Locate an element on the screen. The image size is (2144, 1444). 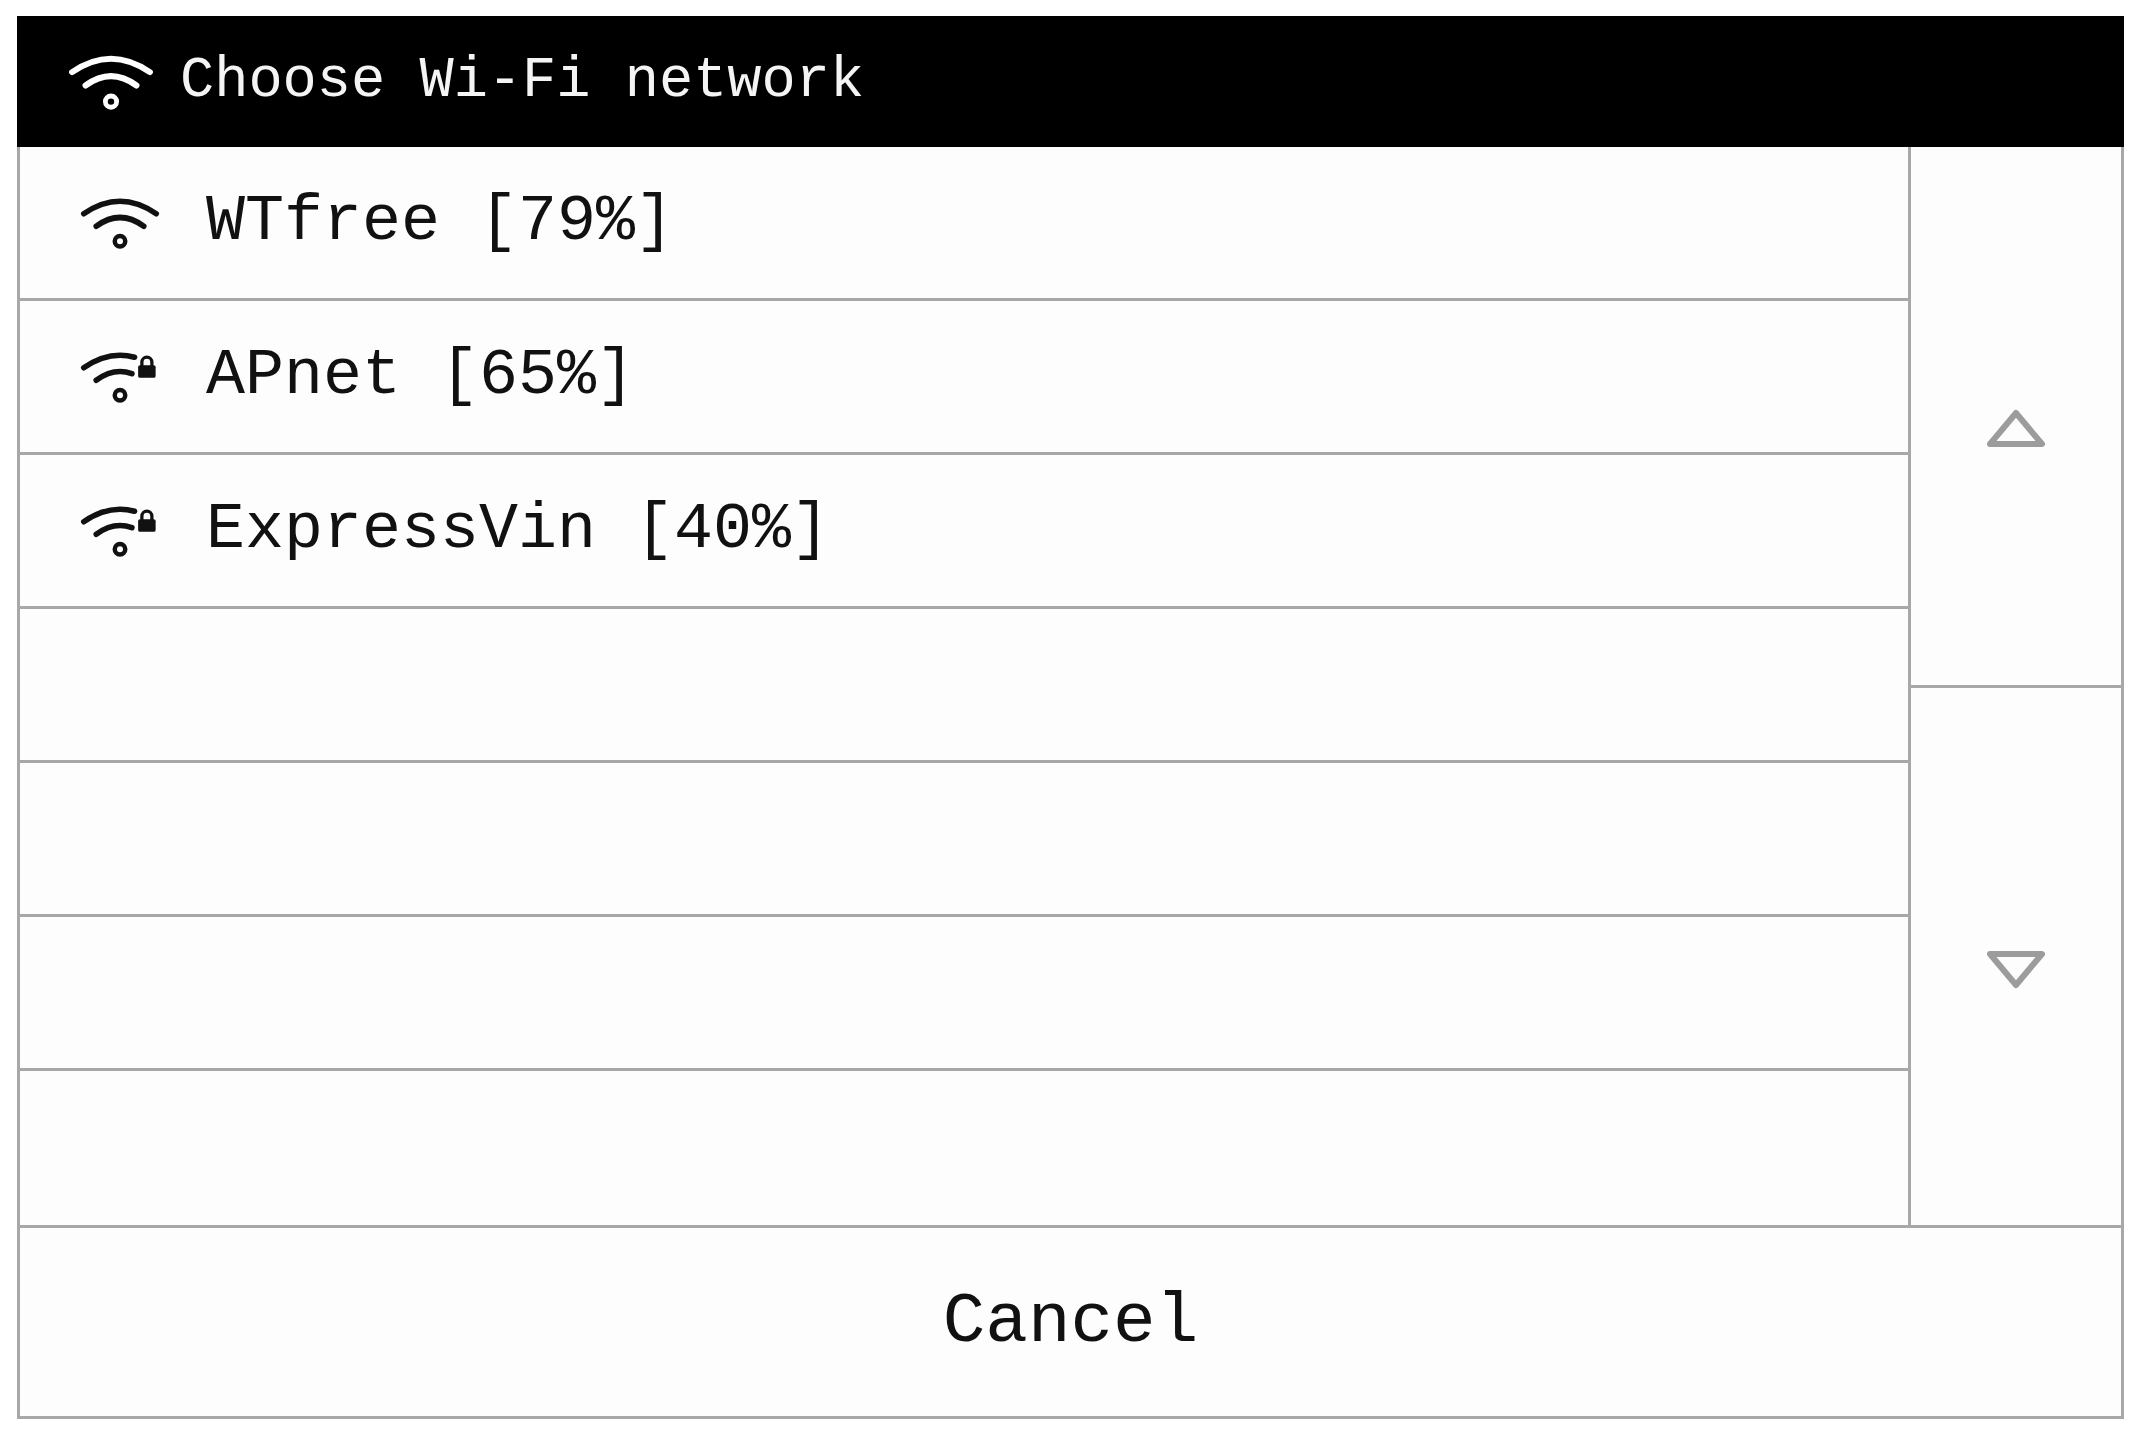
cancel-button: Cancel is located at coordinates (1070, 1322).